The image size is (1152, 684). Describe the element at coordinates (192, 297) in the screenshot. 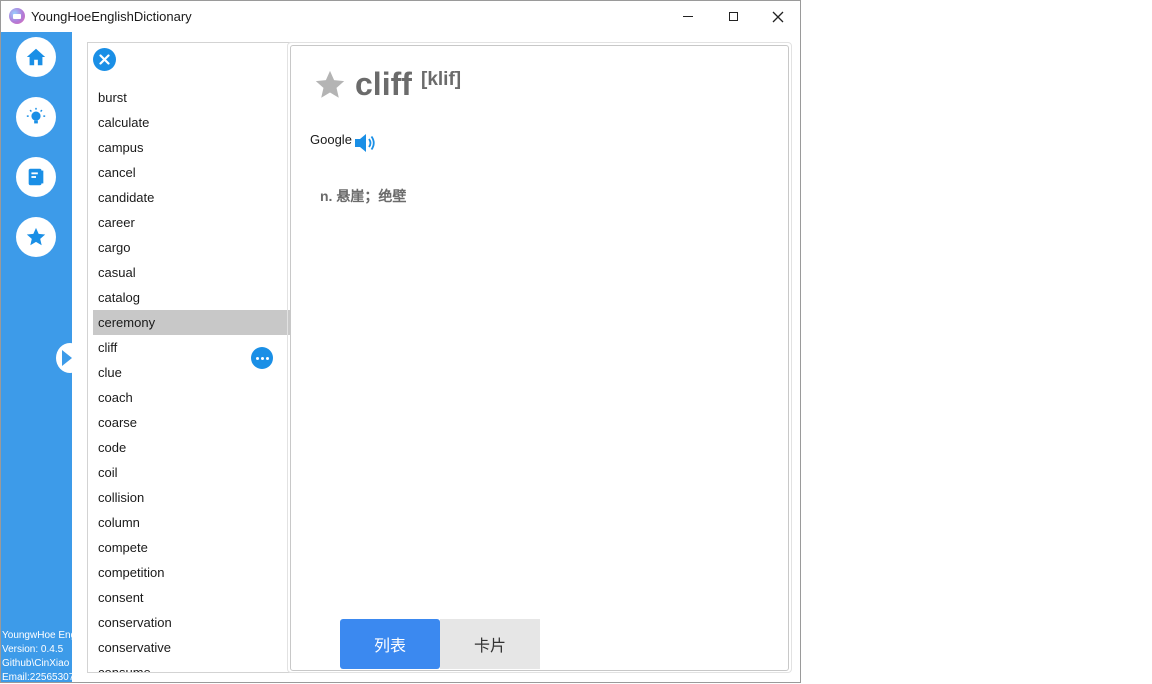

I see `word-list-item: catalog` at that location.